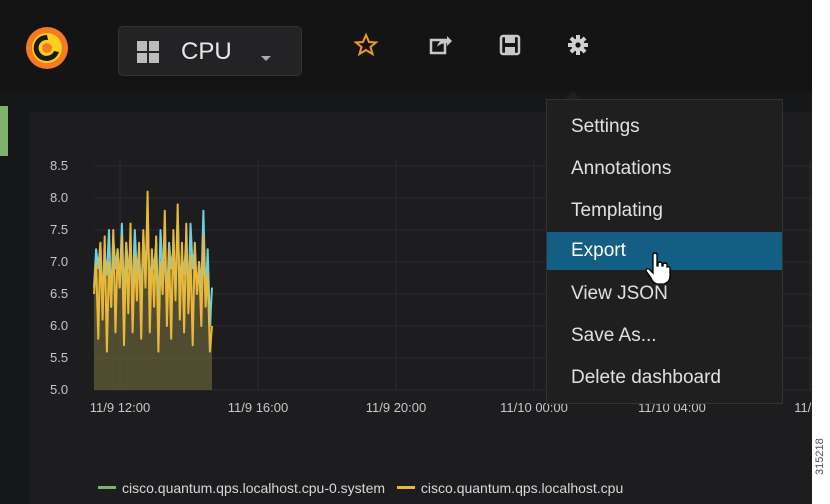 This screenshot has height=504, width=830. I want to click on legend-item-cpu: cisco.quantum.qps.localhost.cpu, so click(510, 488).